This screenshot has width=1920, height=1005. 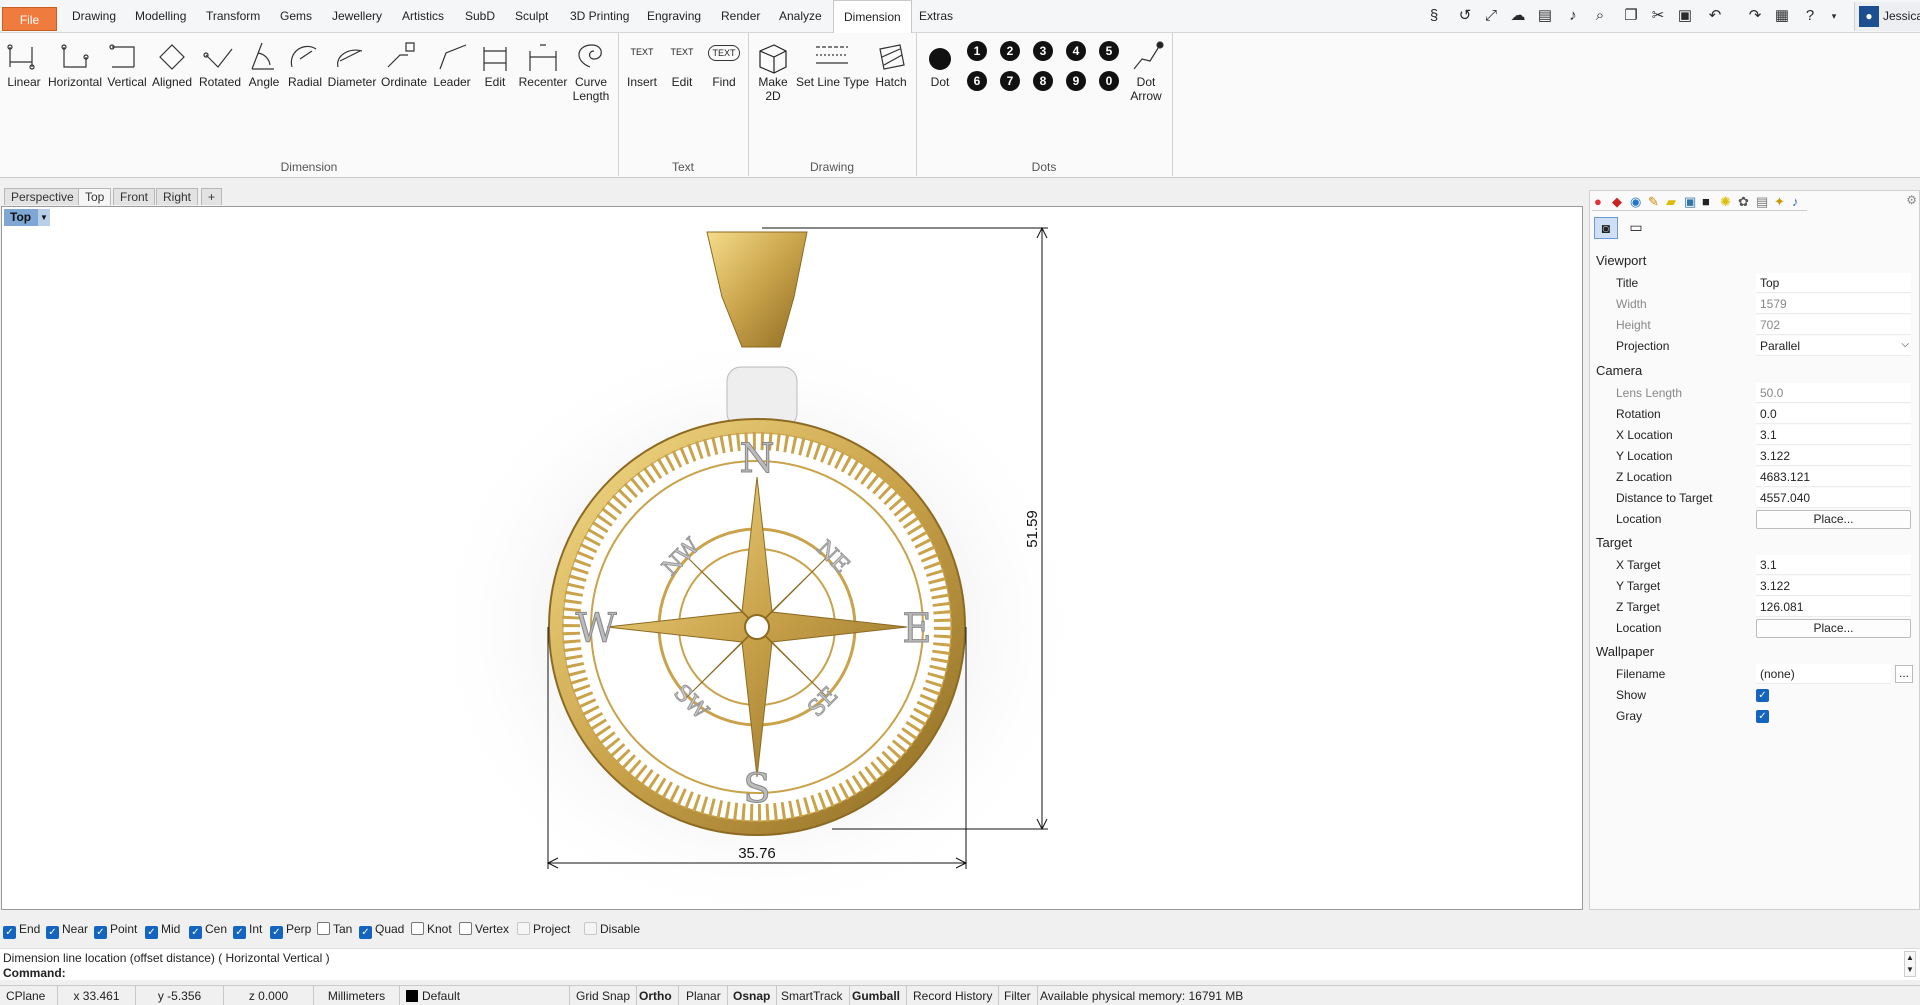 I want to click on edit-text-tool: Edit, so click(x=682, y=82).